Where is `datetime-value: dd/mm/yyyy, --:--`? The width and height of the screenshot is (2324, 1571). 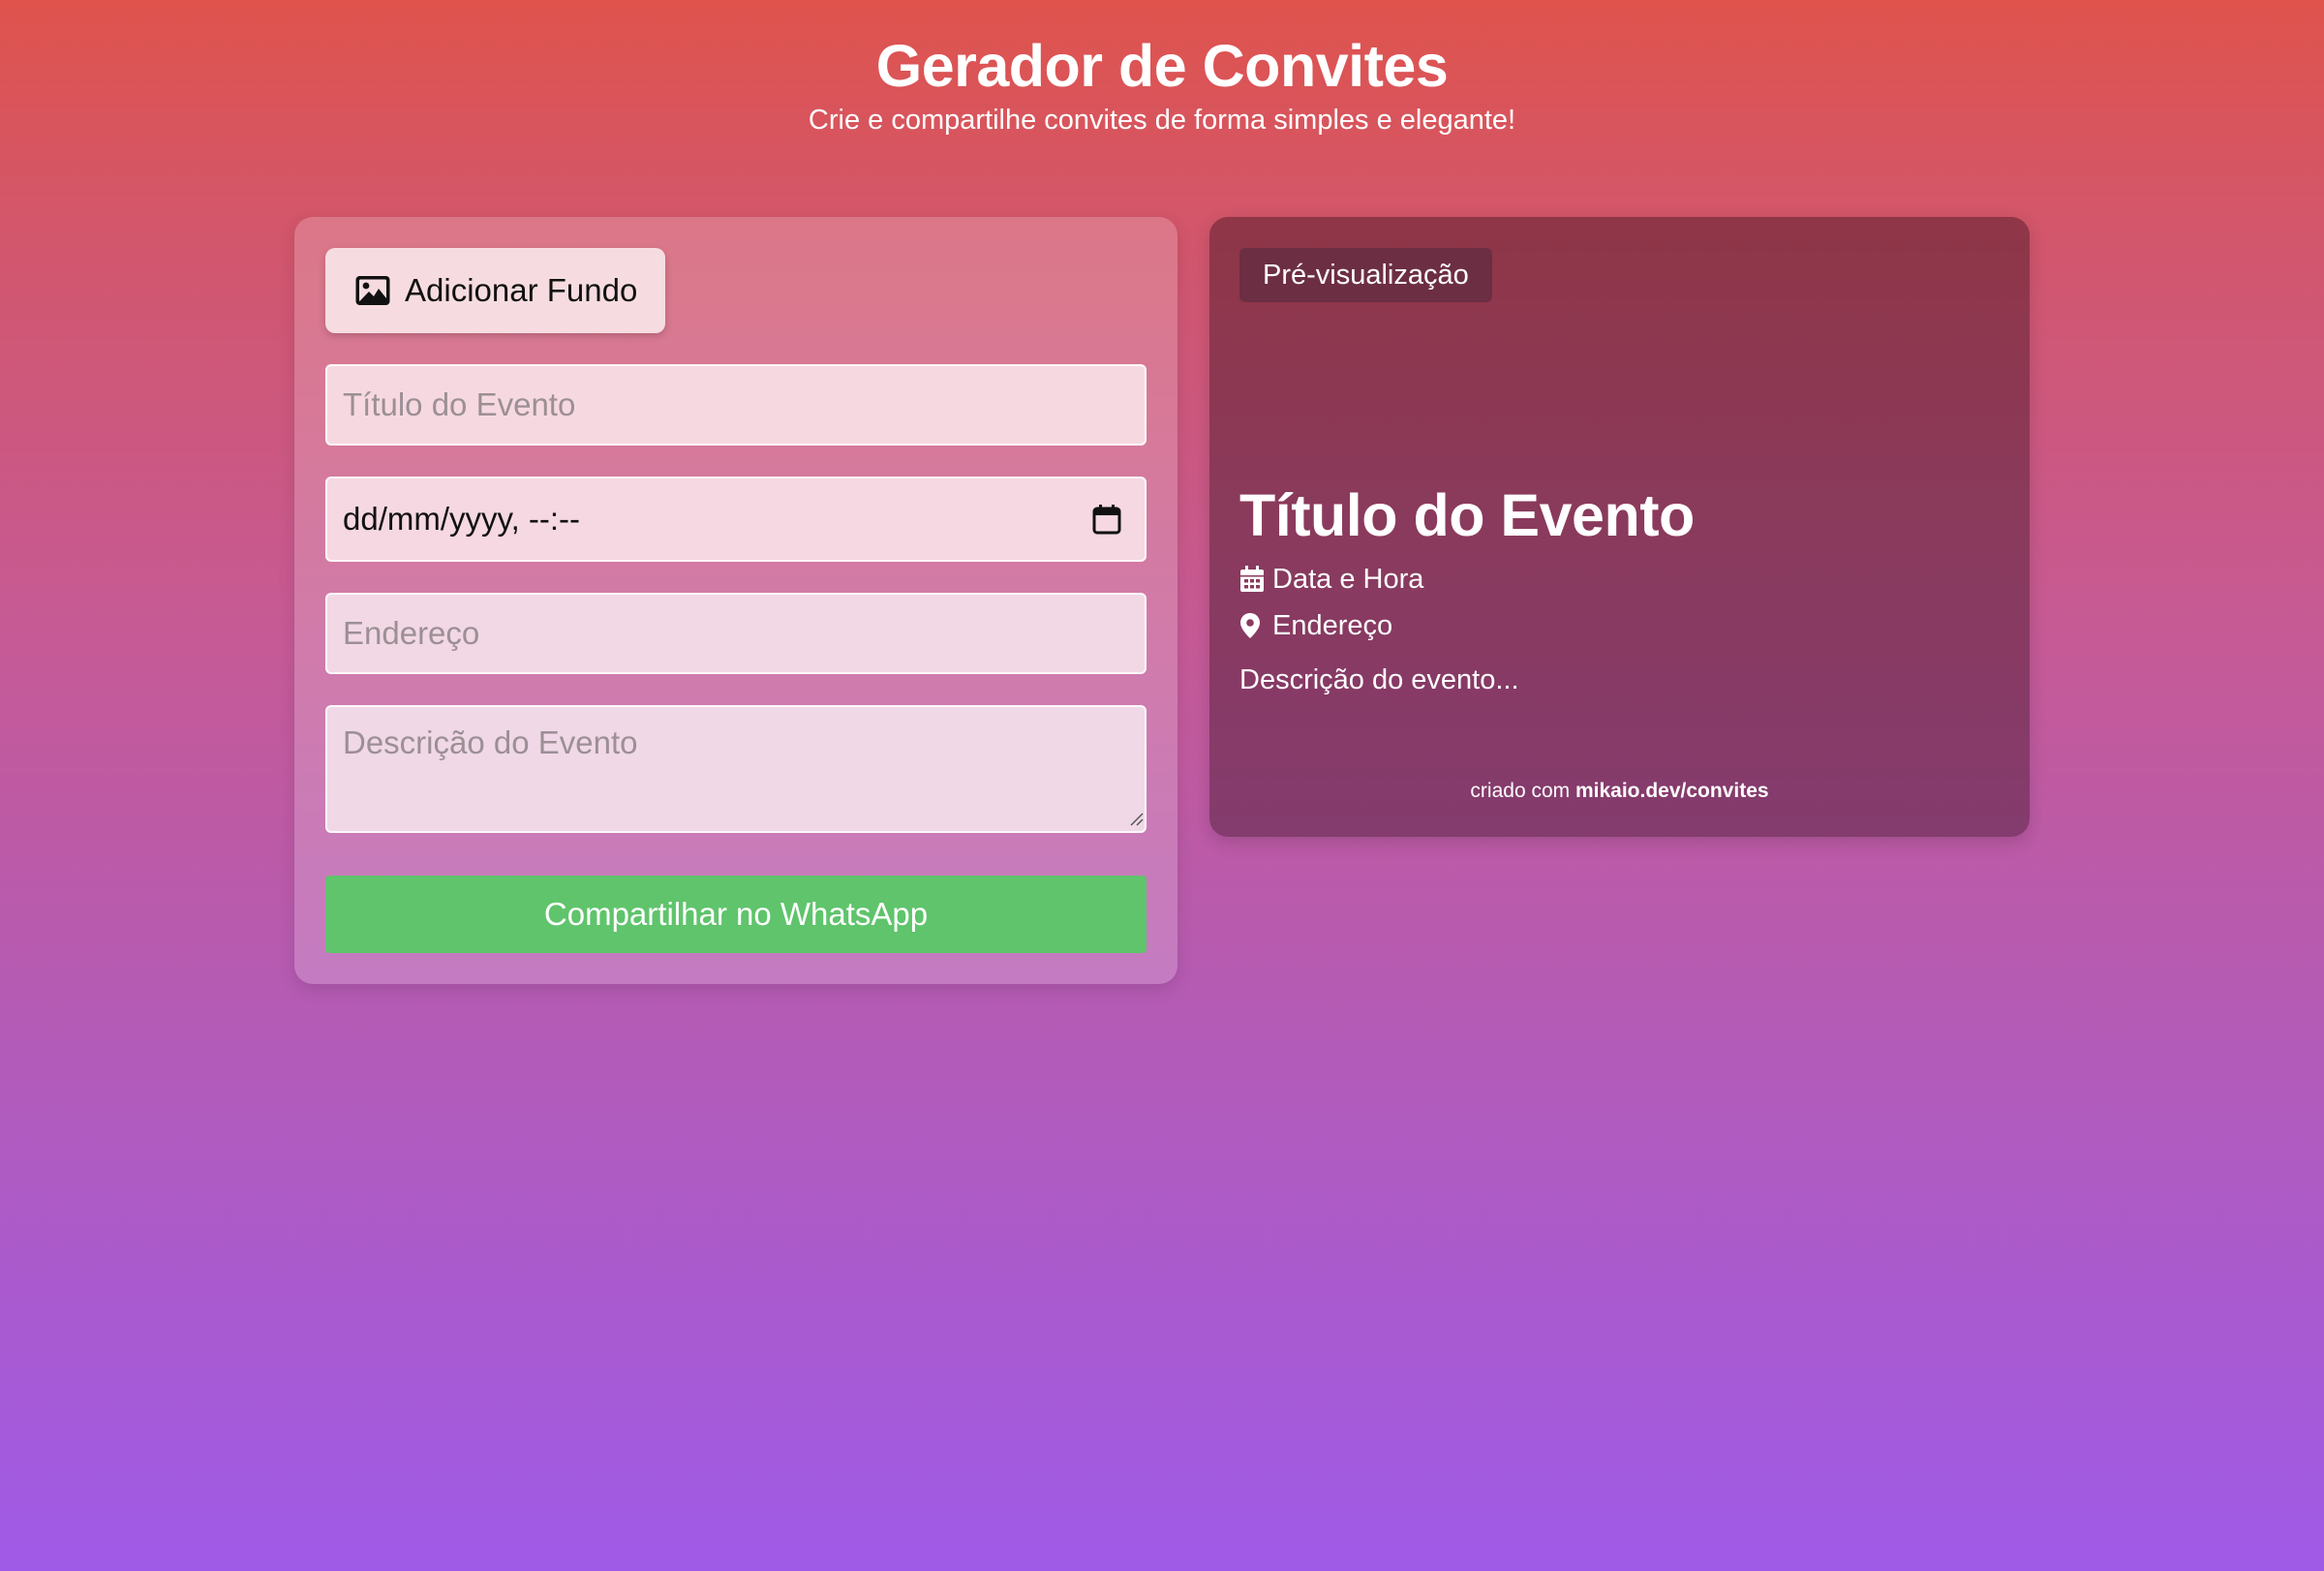
datetime-value: dd/mm/yyyy, --:-- is located at coordinates (462, 519).